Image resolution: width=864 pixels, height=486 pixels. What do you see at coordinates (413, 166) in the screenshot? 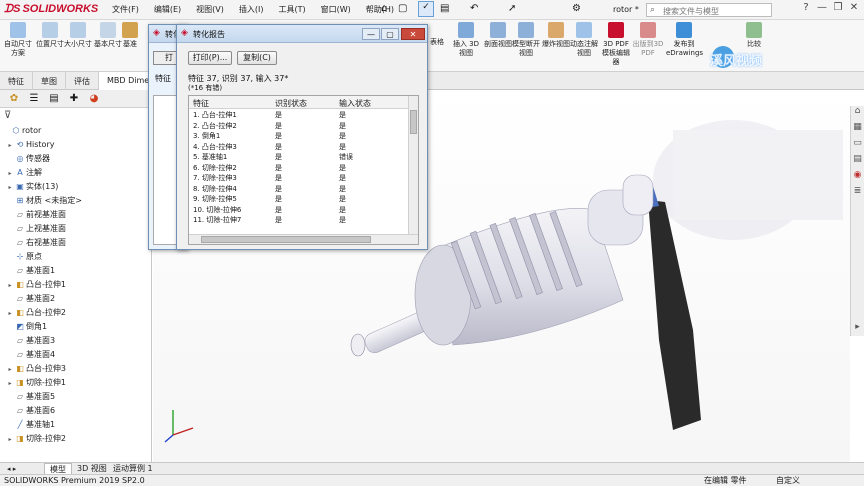
I see `vertical-scrollbar` at bounding box center [413, 166].